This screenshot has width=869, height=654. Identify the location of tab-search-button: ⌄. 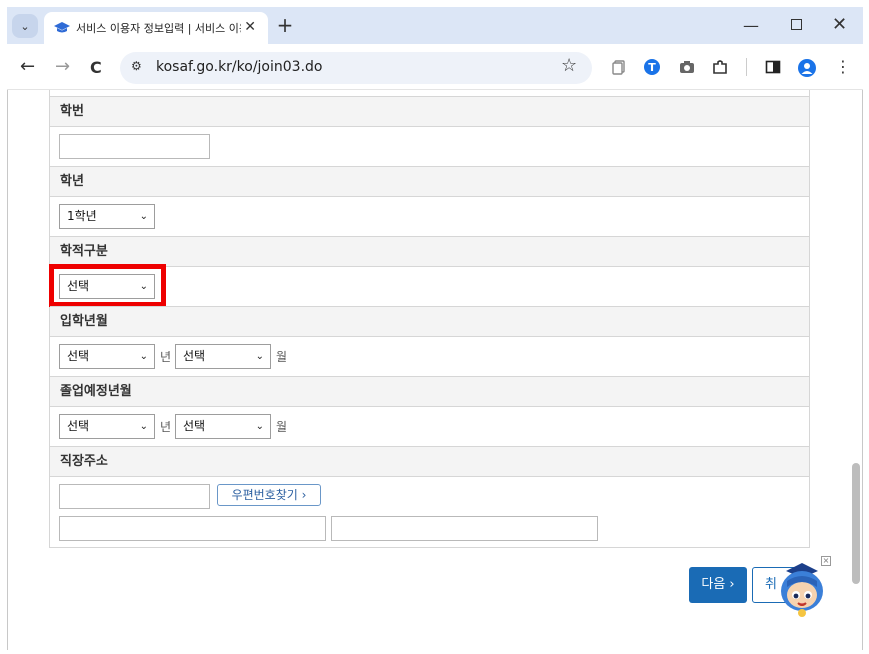
(25, 26).